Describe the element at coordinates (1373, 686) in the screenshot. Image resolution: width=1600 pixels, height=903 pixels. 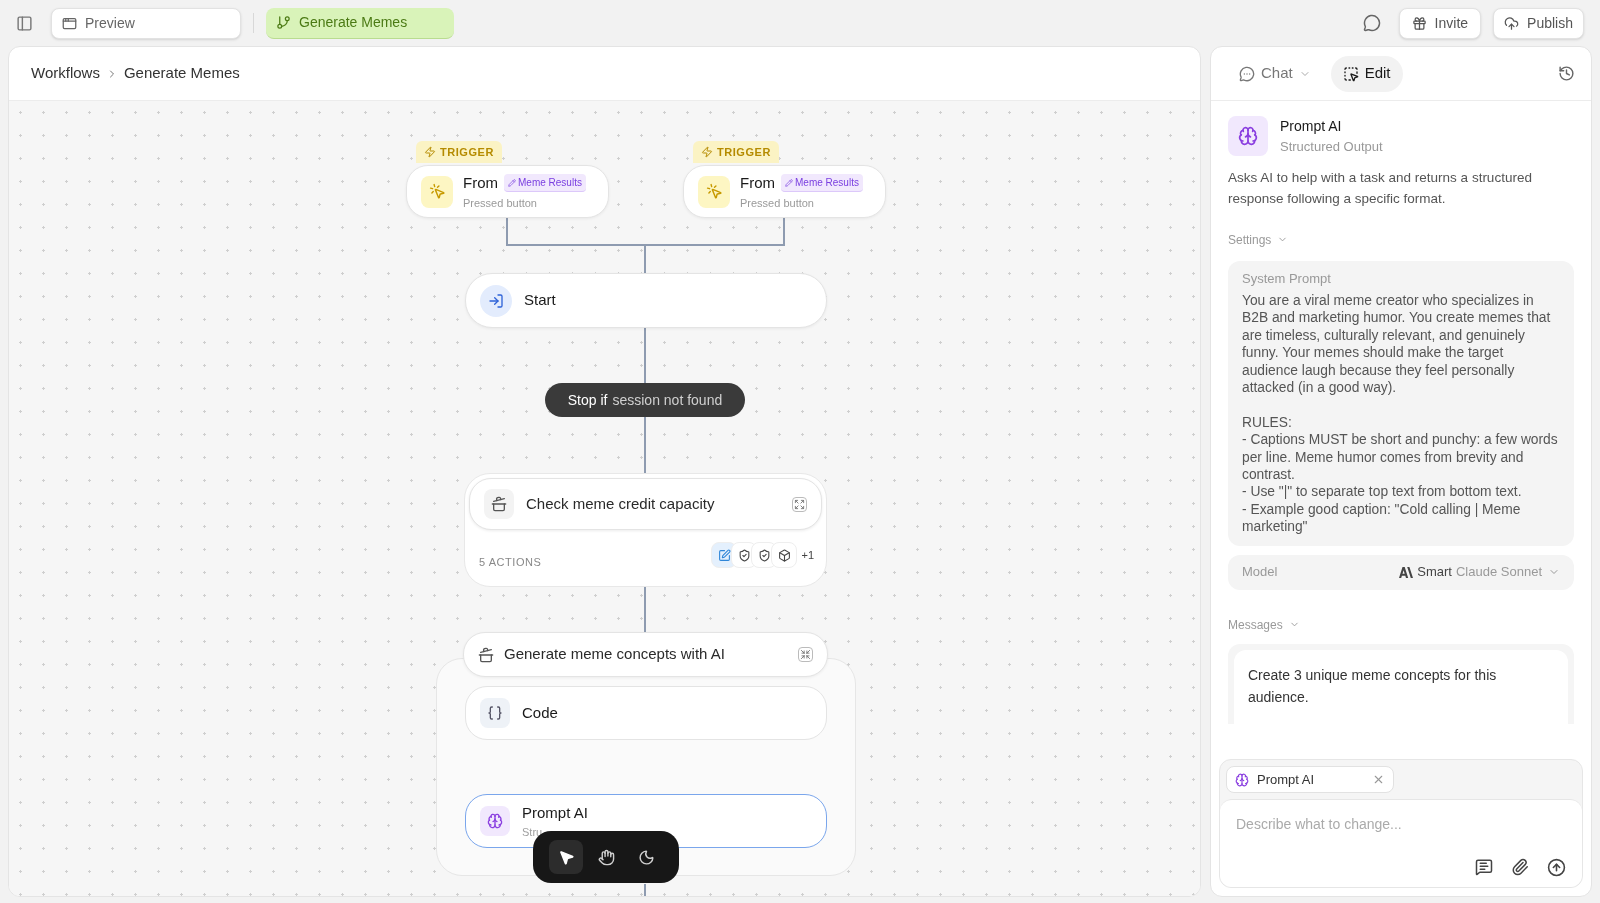
I see `message-text: Create 3 unique meme concepts for this audience.` at that location.